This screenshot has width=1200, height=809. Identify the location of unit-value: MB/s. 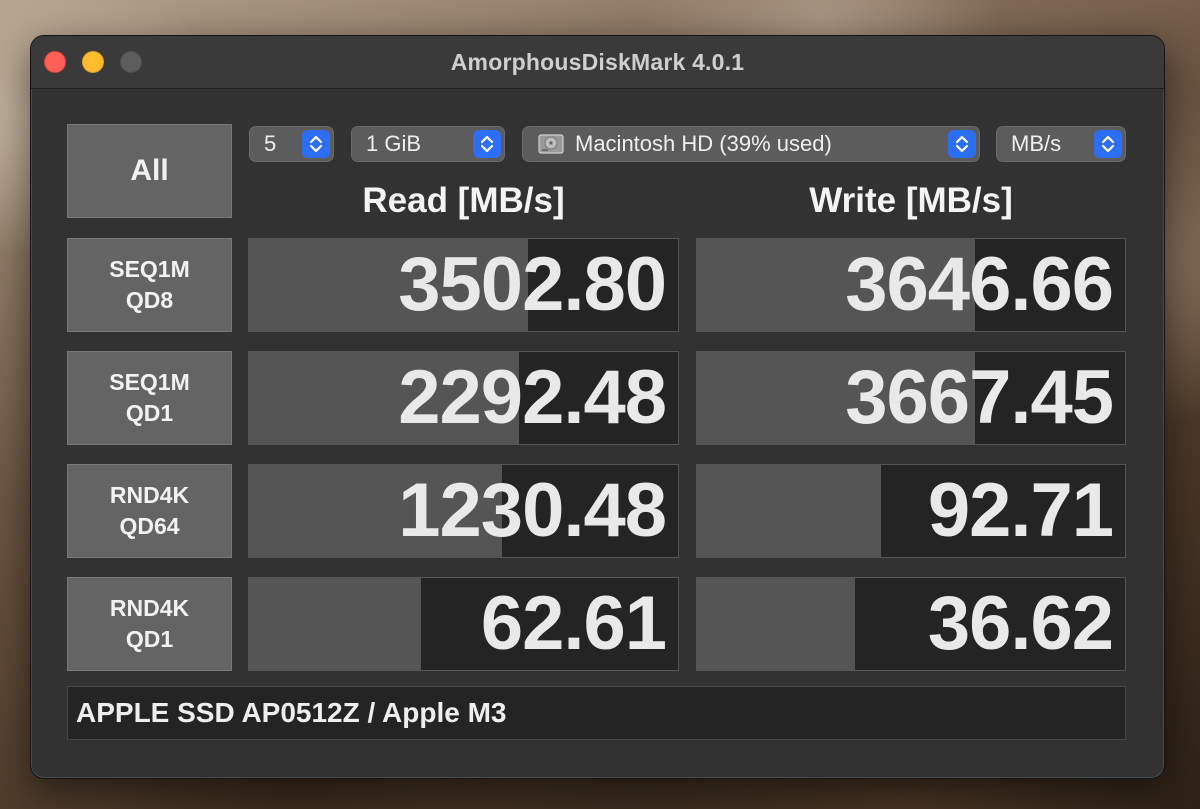
(1036, 143).